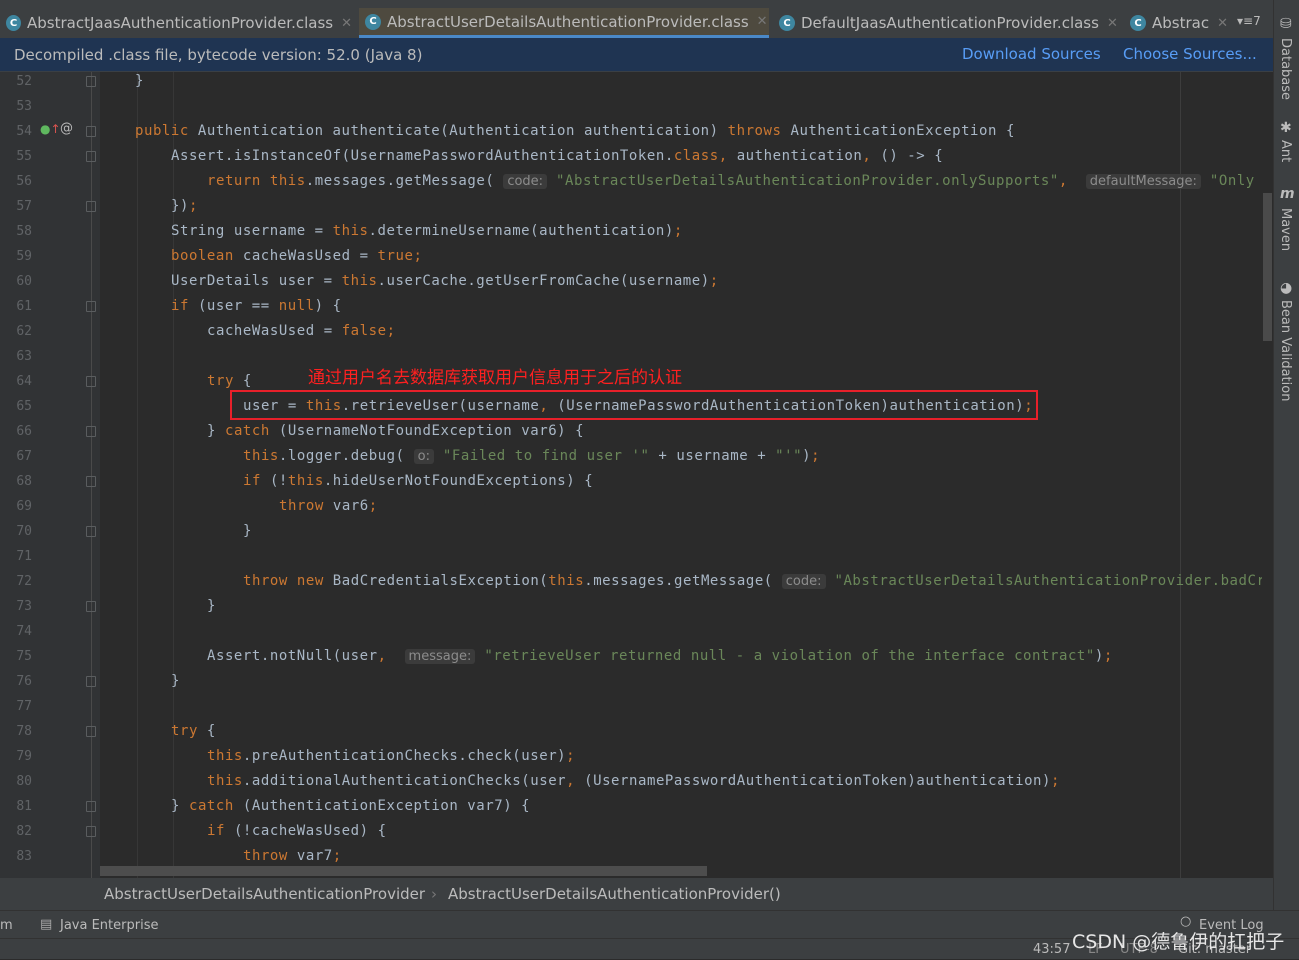 The width and height of the screenshot is (1299, 960). I want to click on vertical-scroll-thumb, so click(1267, 267).